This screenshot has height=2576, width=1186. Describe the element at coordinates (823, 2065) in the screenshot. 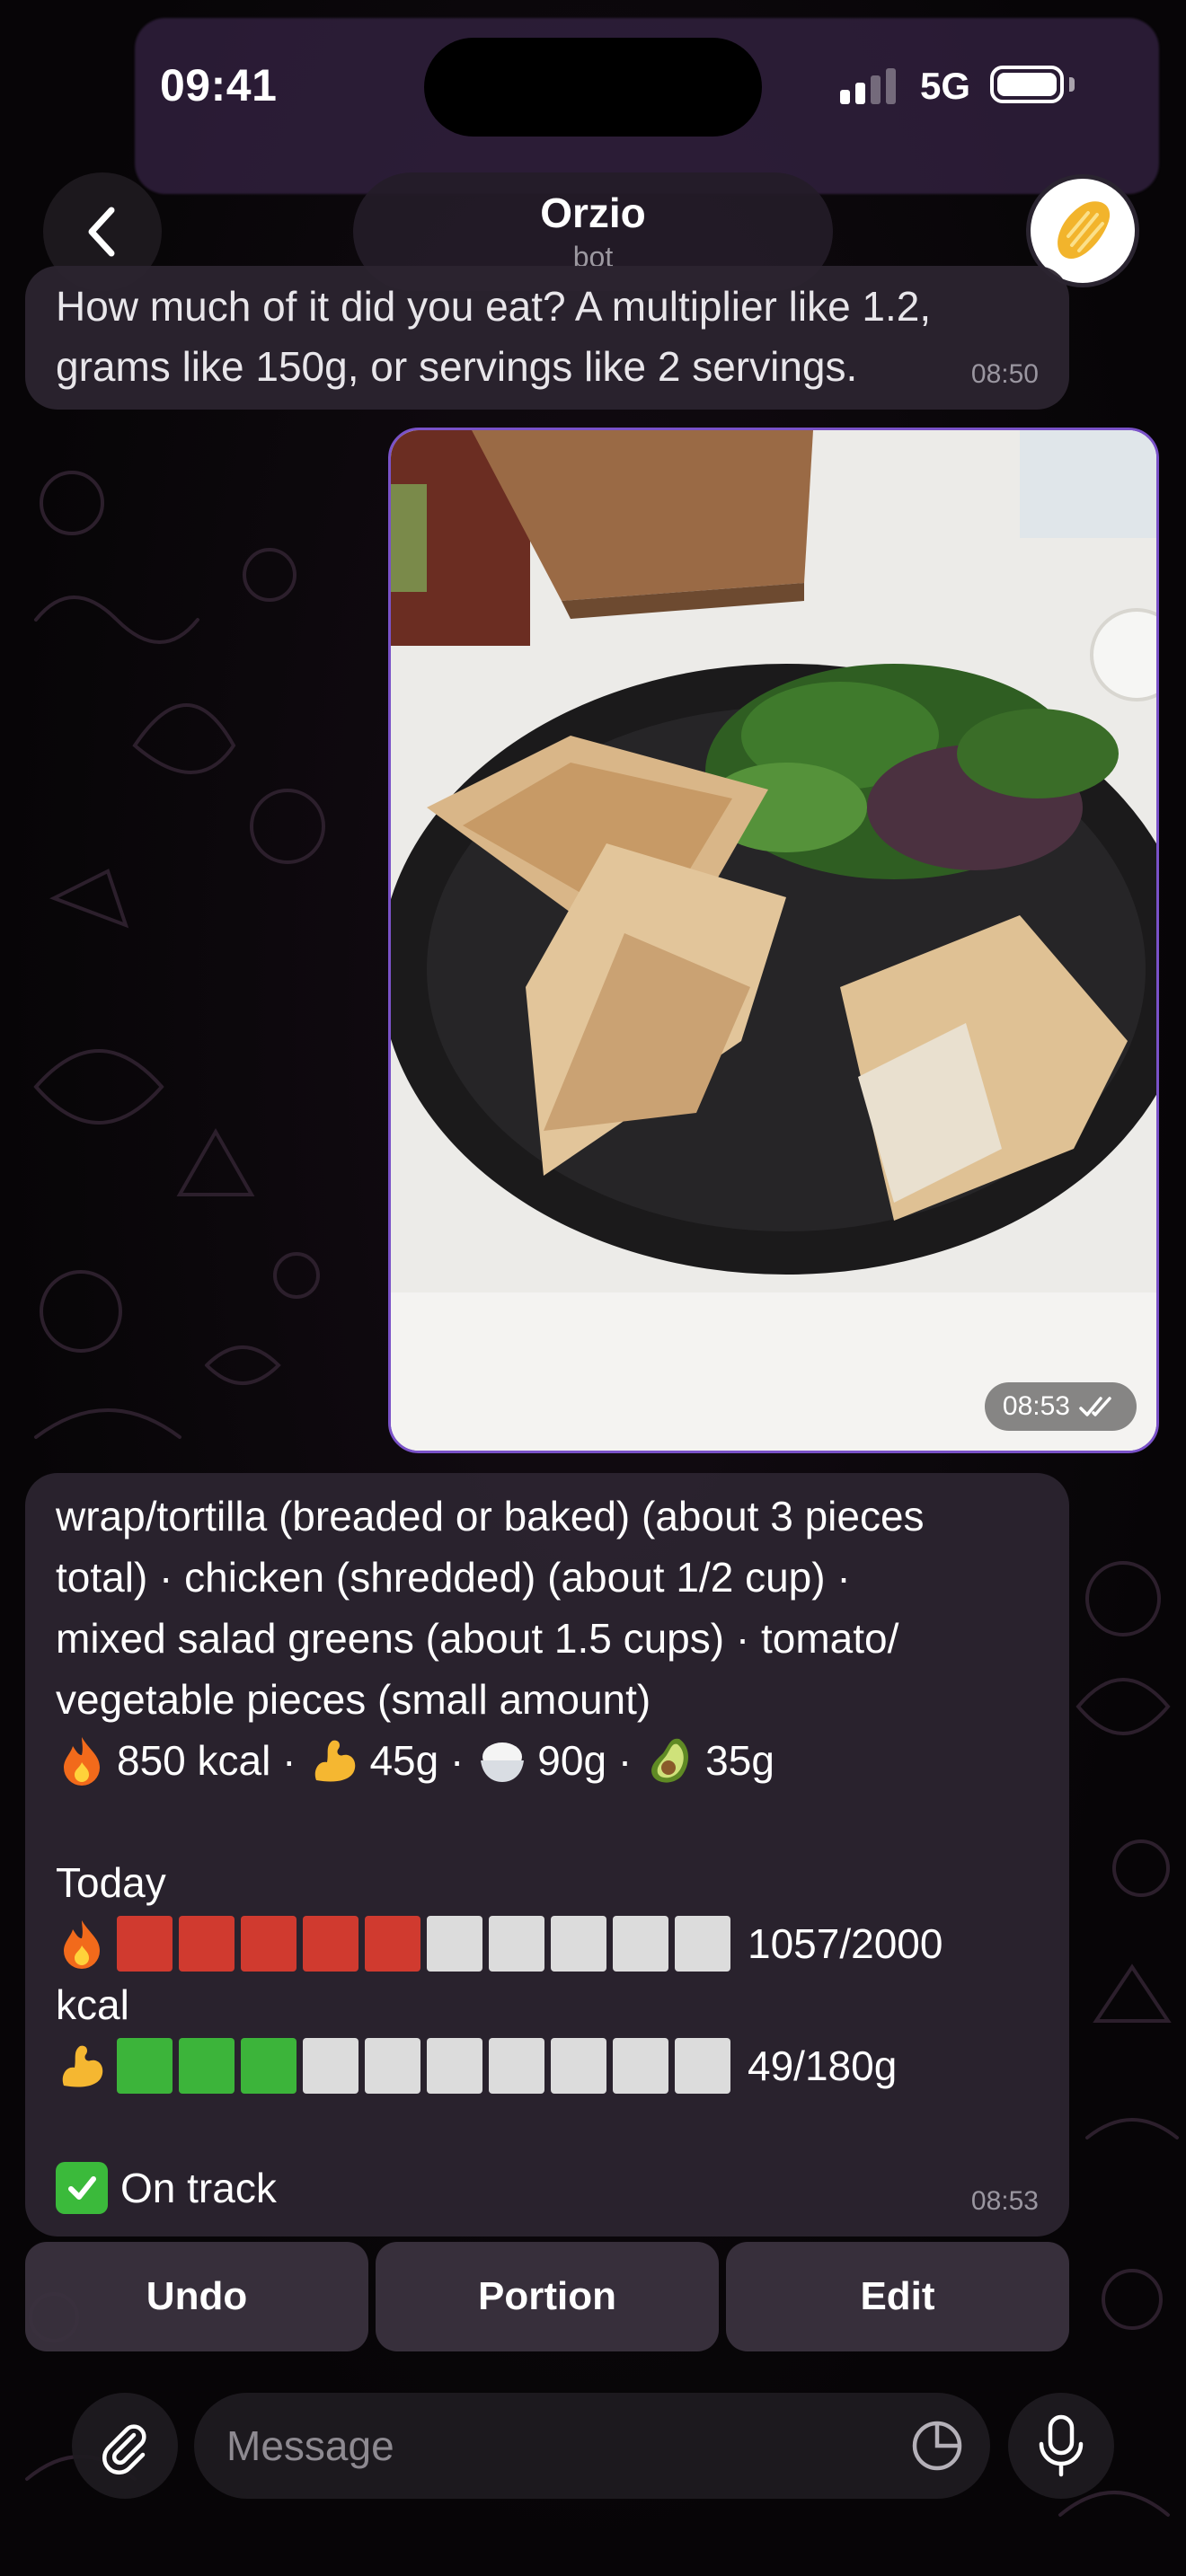

I see `protein-progress-value: 49/180g` at that location.